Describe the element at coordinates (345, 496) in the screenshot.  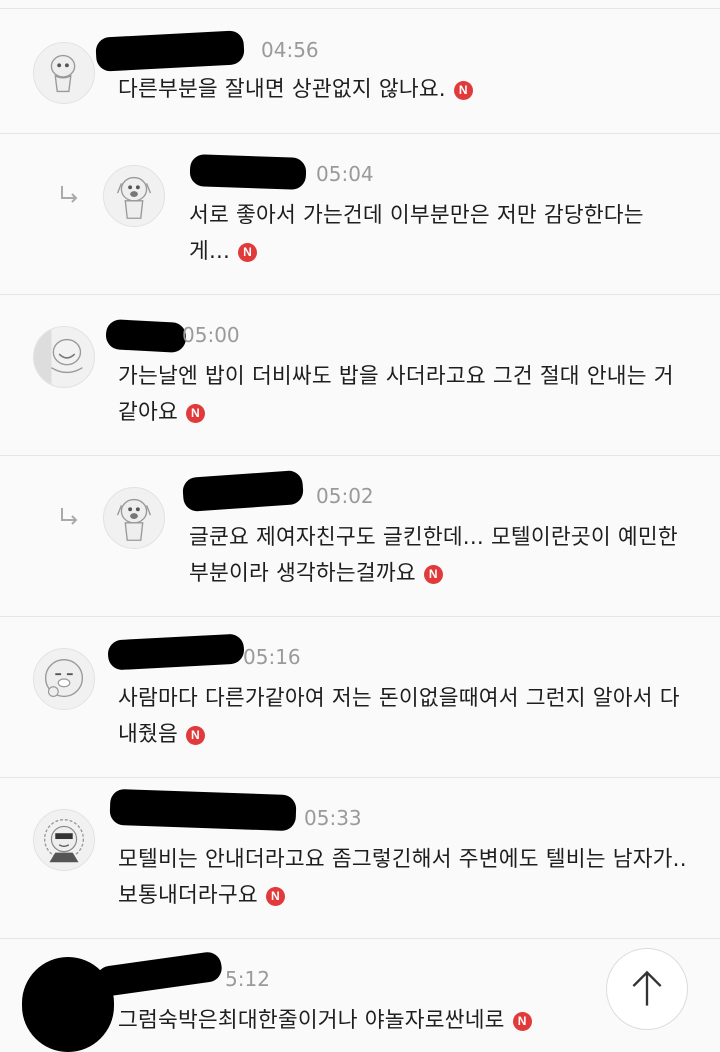
I see `comment-time: 05:02` at that location.